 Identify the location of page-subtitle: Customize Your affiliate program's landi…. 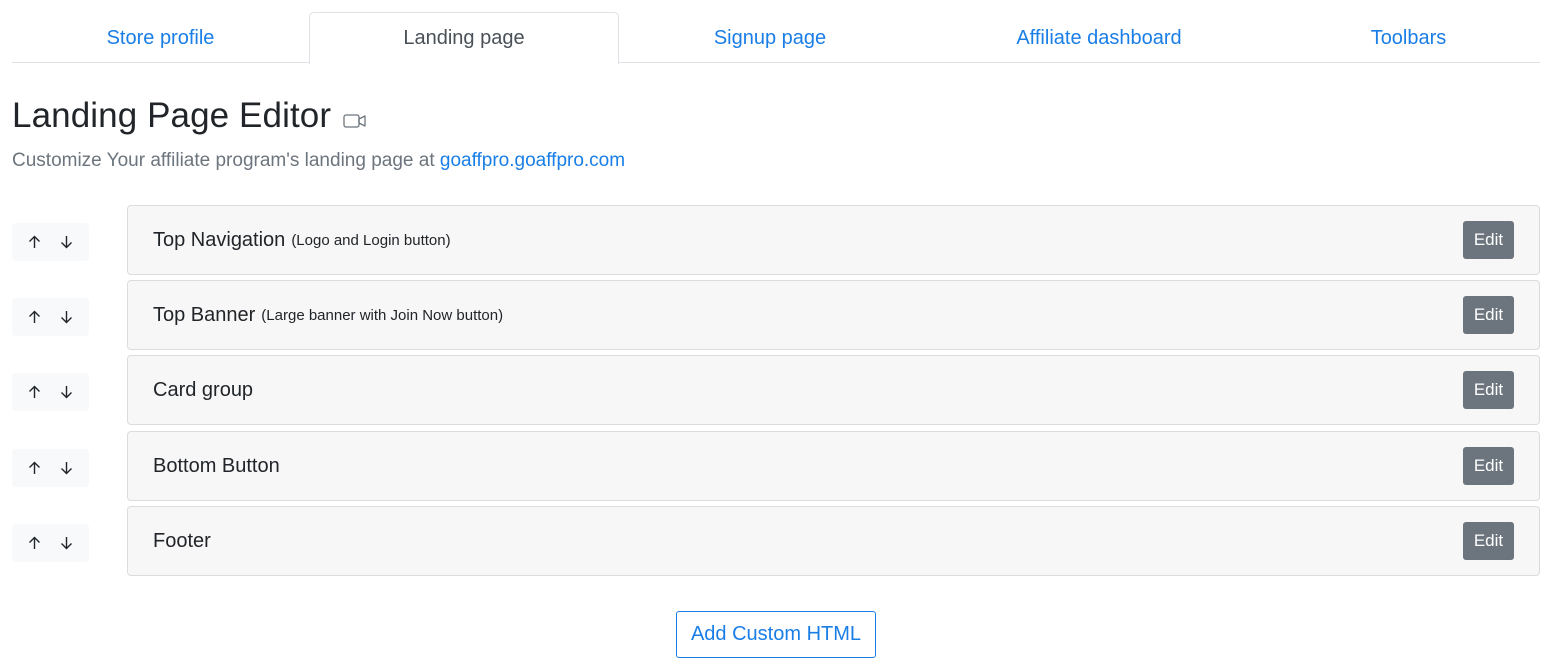
(318, 161).